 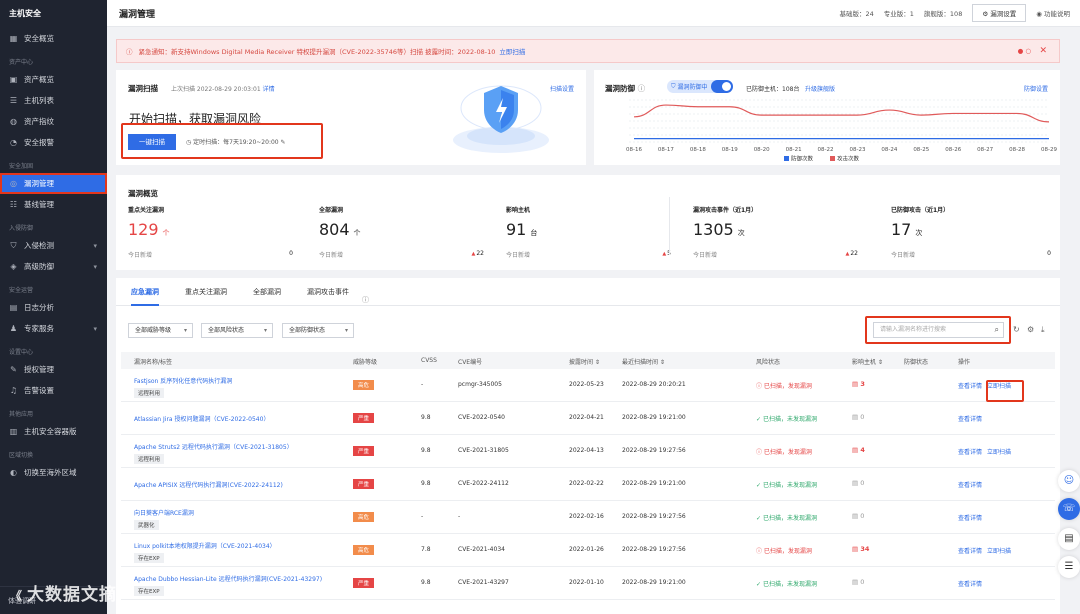 I want to click on sidebar-item: ♟ 专家服务 ▾, so click(x=53, y=328).